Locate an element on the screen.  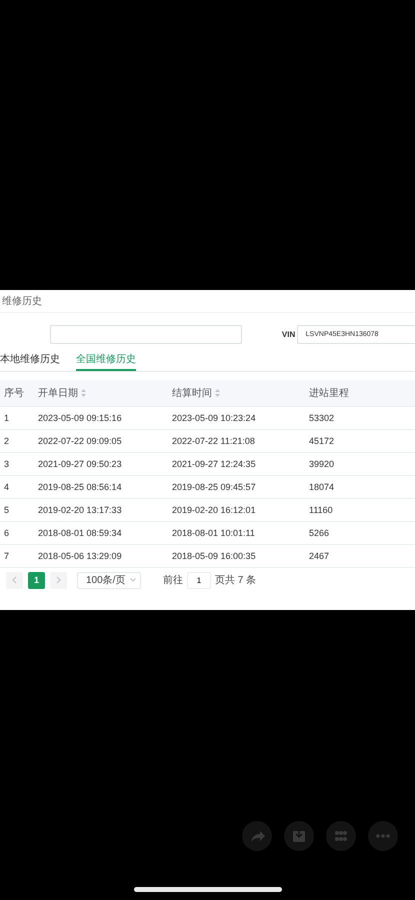
table-cell: 2018-08-01 08:59:34 is located at coordinates (80, 533).